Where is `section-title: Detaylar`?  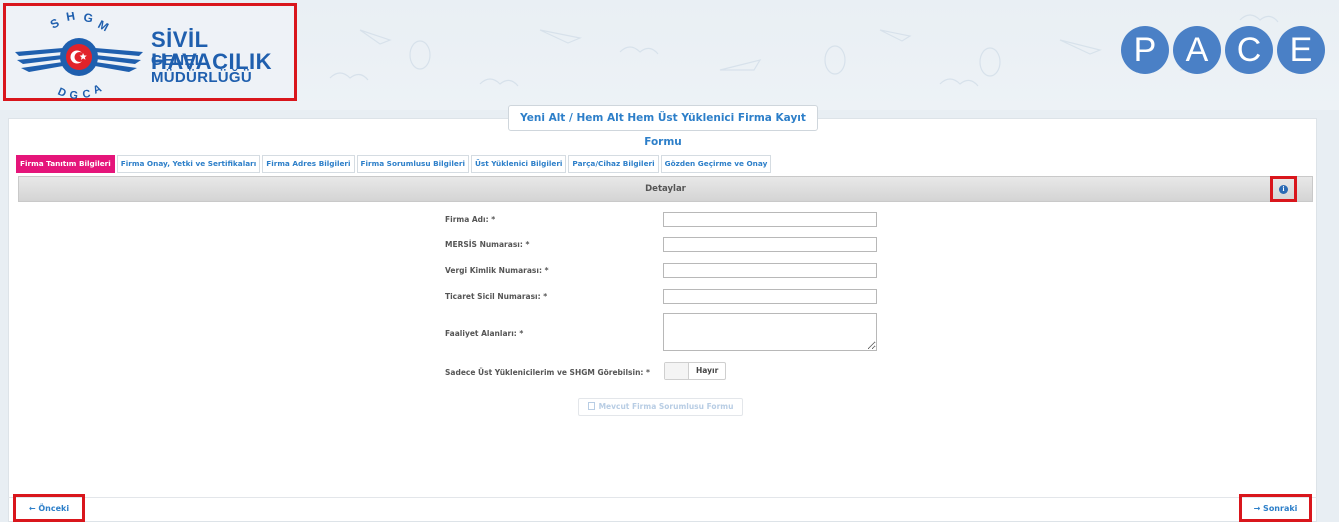
section-title: Detaylar is located at coordinates (665, 189).